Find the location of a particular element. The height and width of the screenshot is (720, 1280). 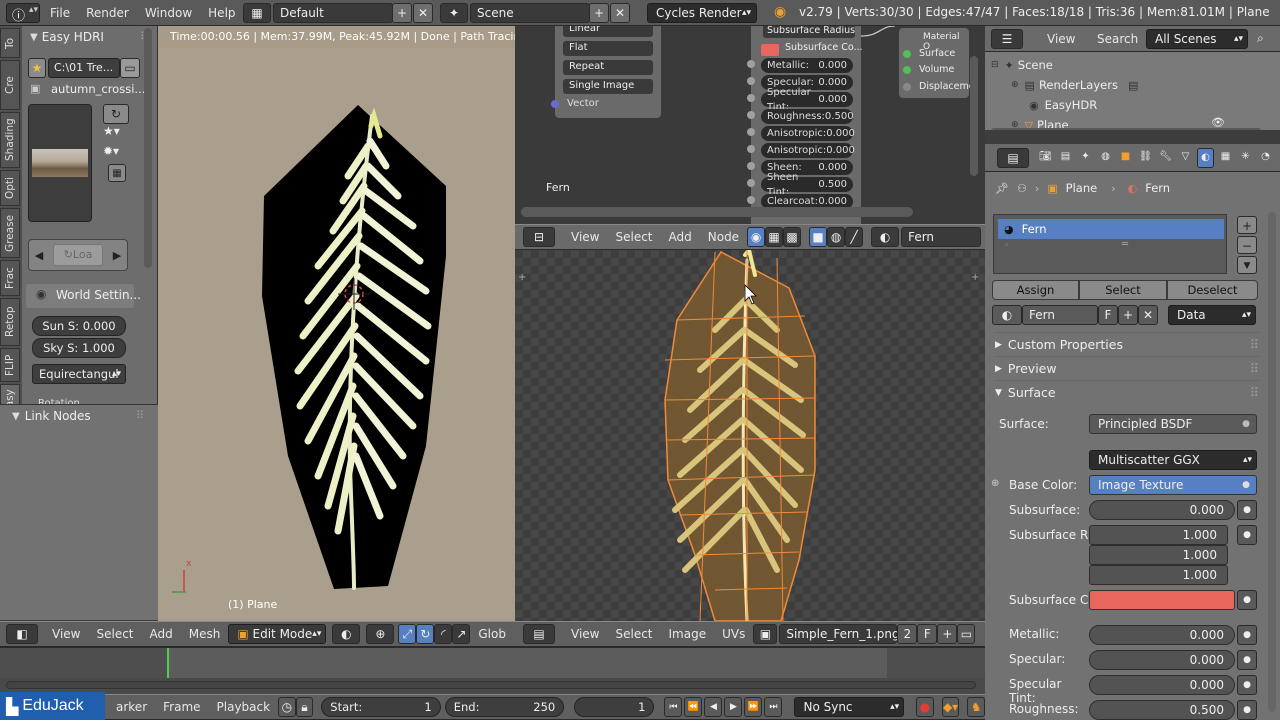

editor-type-button: ⊟ is located at coordinates (539, 237).